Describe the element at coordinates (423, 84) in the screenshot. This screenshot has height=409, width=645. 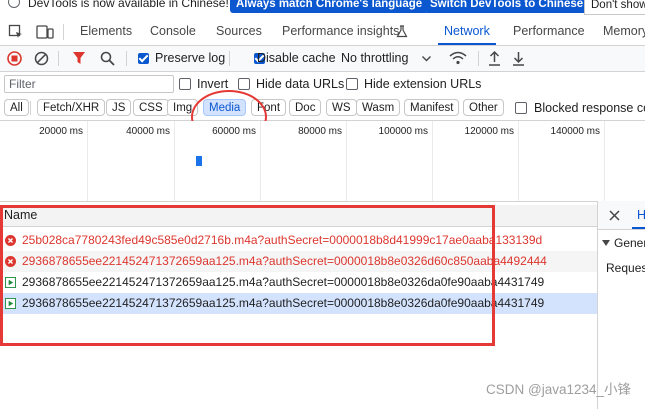
I see `hide-extension-urls-label: Hide extension URLs` at that location.